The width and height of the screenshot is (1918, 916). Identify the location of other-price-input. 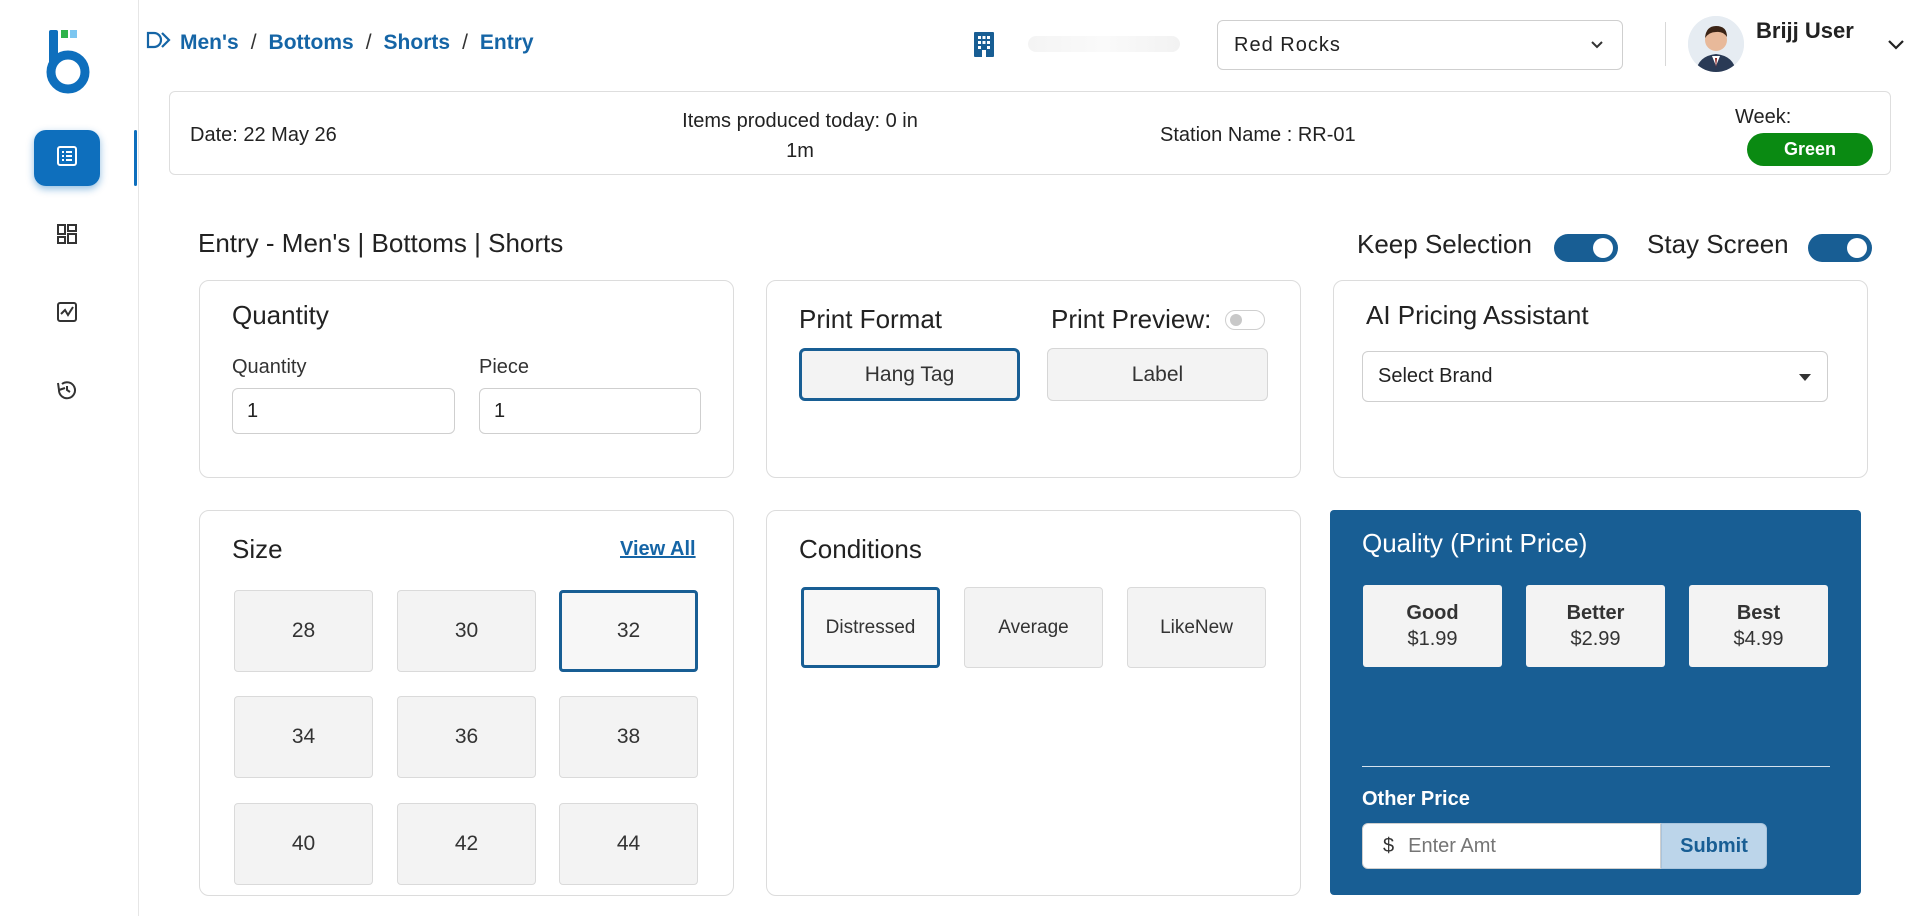
(1518, 846).